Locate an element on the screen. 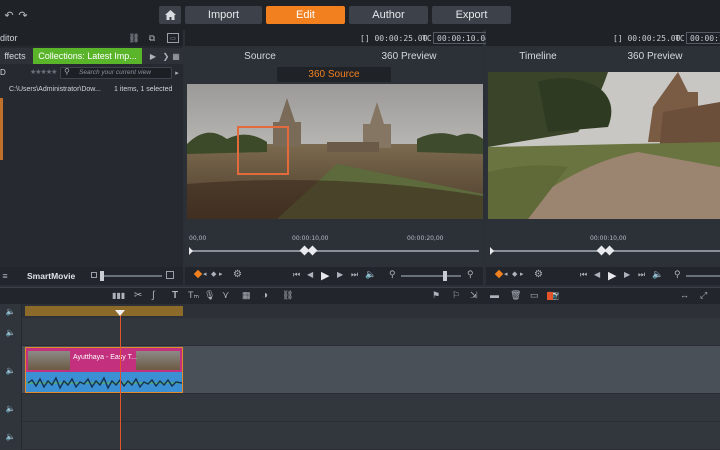  timeline-playhead is located at coordinates (120, 380).